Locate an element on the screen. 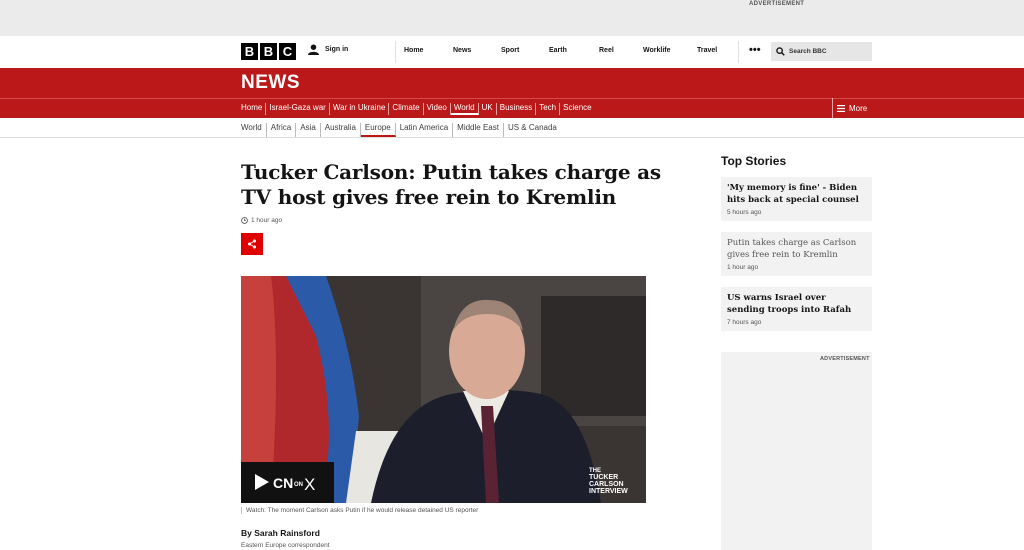 This screenshot has height=550, width=1024. svg-text: X is located at coordinates (309, 484).